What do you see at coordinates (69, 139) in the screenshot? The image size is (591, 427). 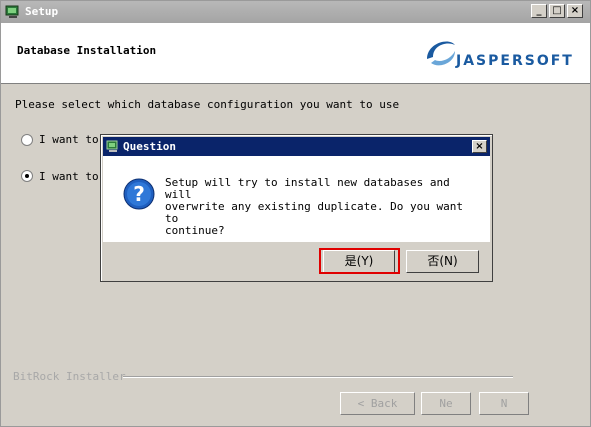 I see `option-1-label: I want to` at bounding box center [69, 139].